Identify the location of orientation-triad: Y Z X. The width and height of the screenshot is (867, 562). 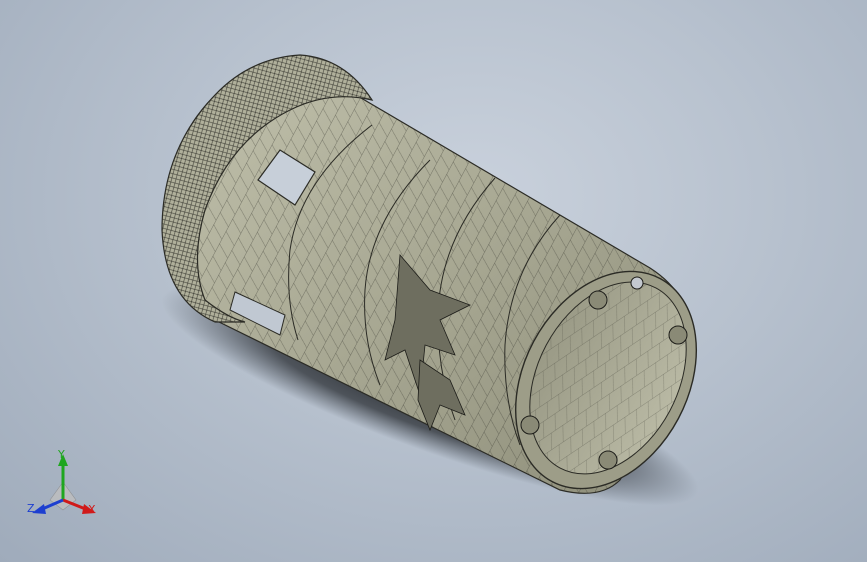
(68, 489).